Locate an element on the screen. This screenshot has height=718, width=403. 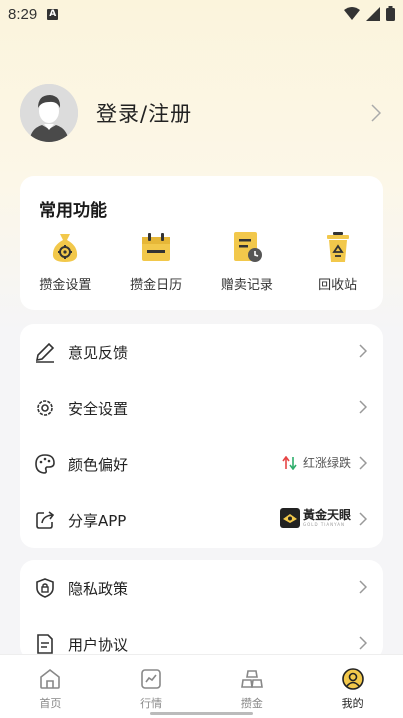
quick-functions-title: 常用功能 is located at coordinates (73, 211).